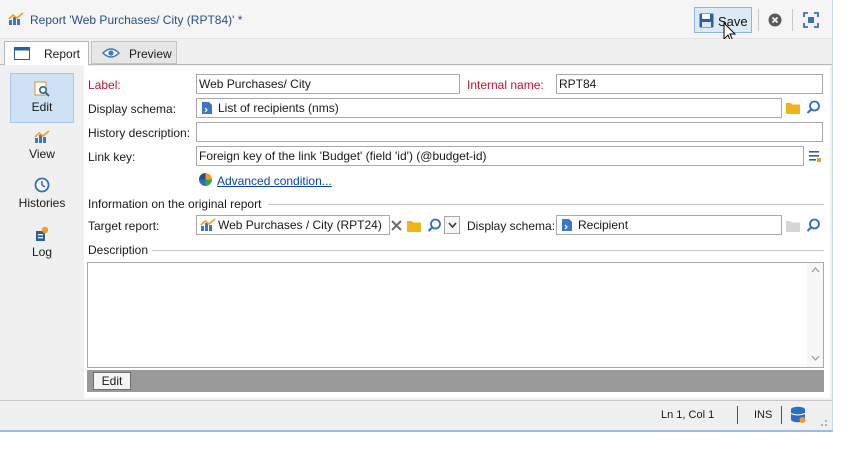  Describe the element at coordinates (111, 53) in the screenshot. I see `eye-icon` at that location.